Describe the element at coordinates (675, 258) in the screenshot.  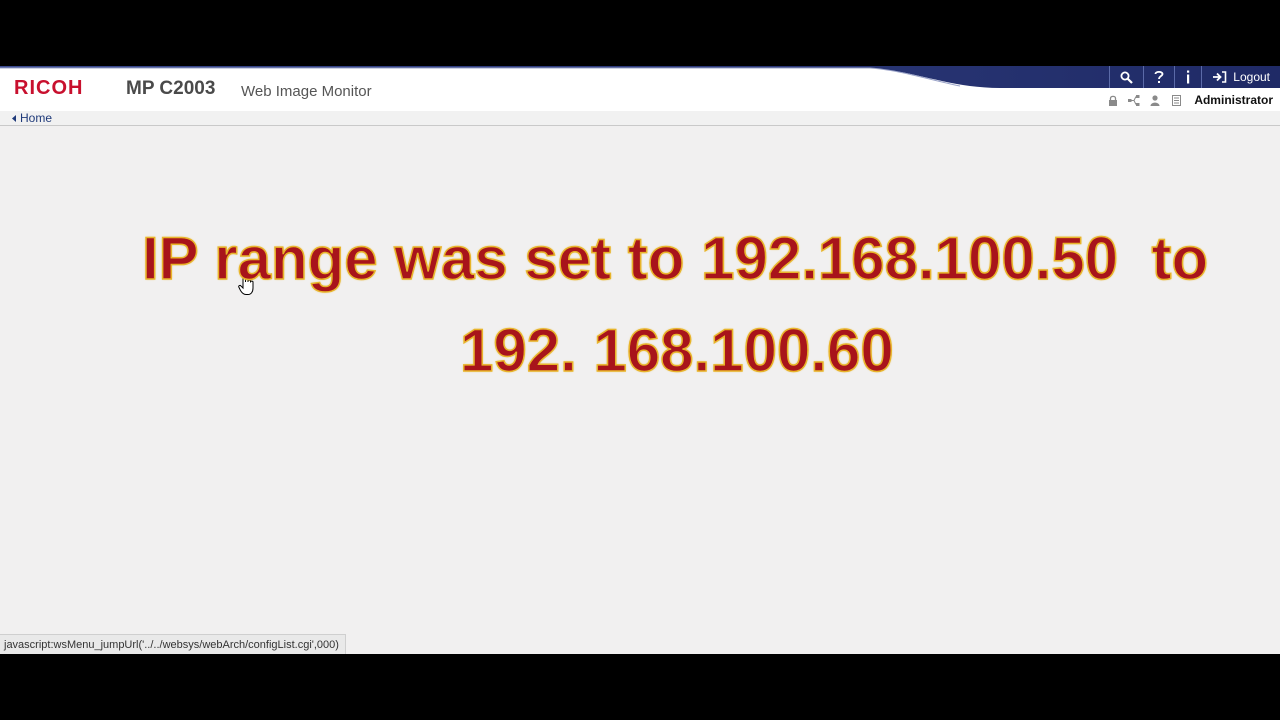
I see `caption-line-1: IP range was set to 192.168.100.50 to` at that location.